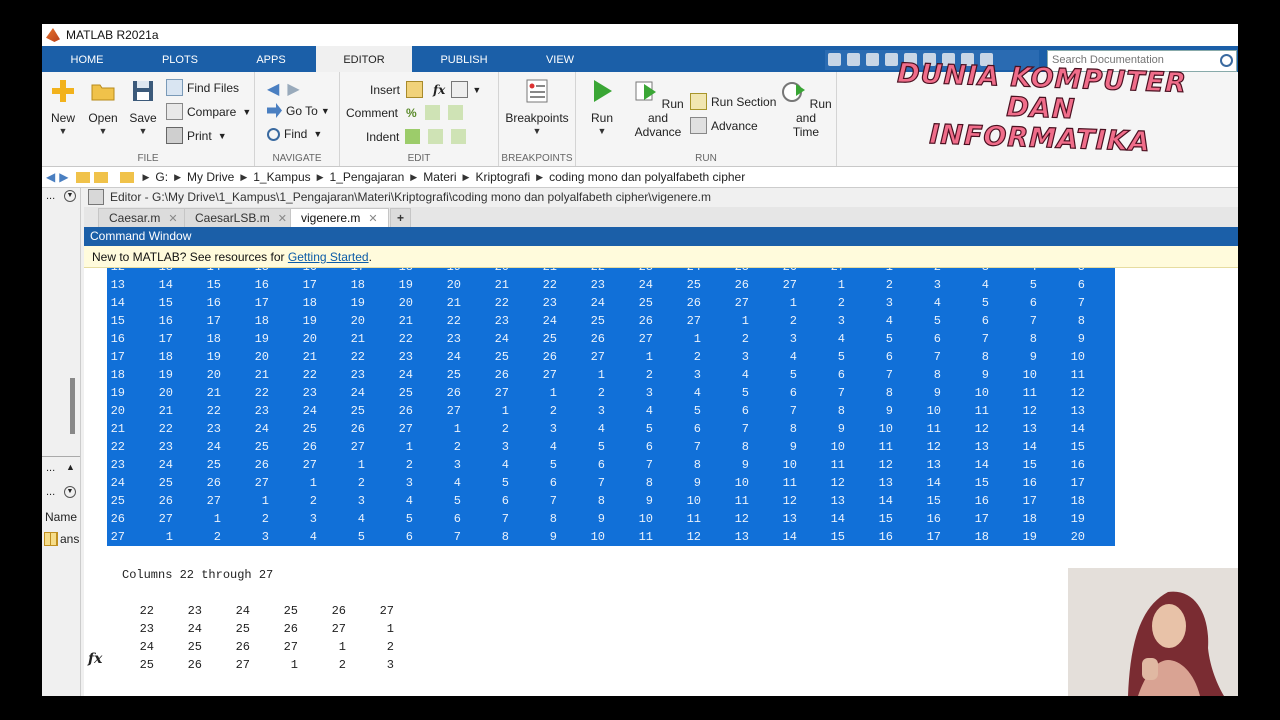 This screenshot has height=720, width=1280. What do you see at coordinates (411, 113) in the screenshot?
I see `percent-icon: %` at bounding box center [411, 113].